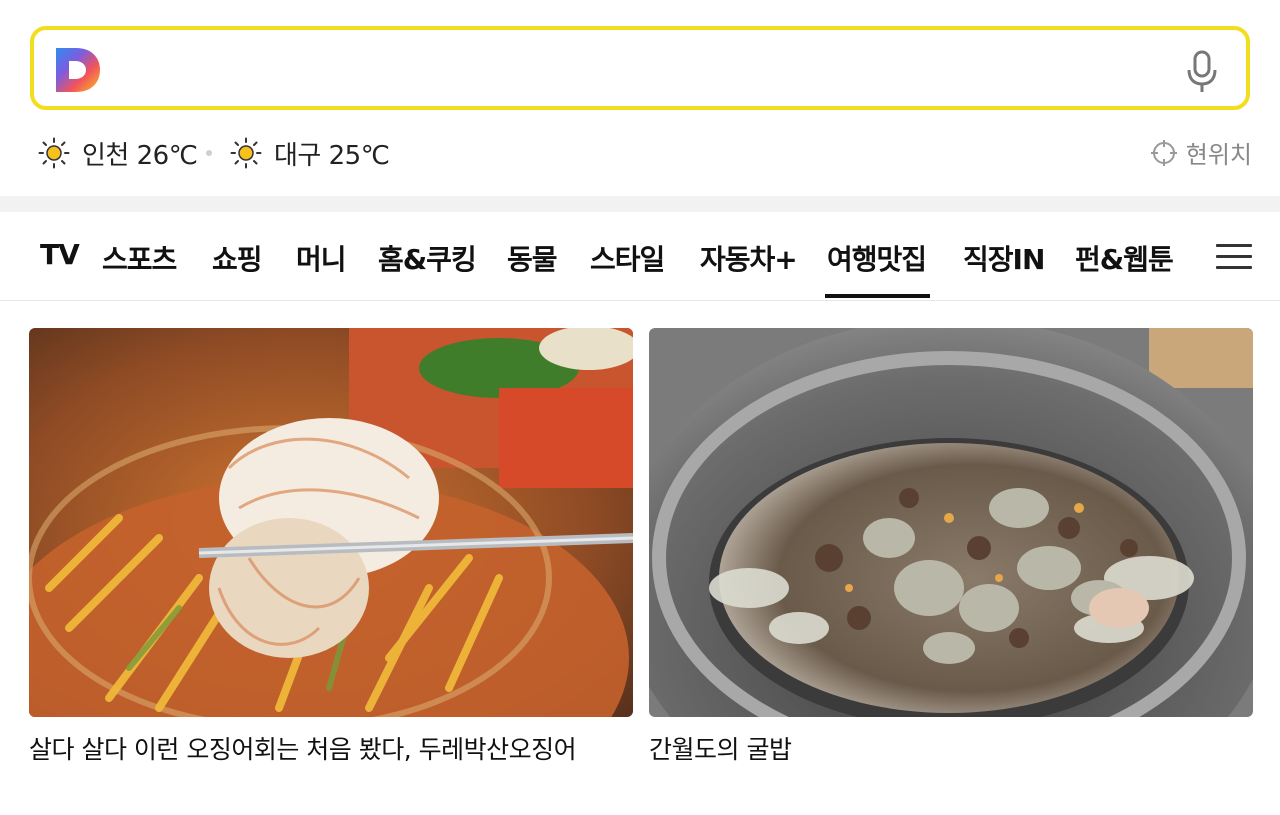 Image resolution: width=1280 pixels, height=815 pixels. Describe the element at coordinates (237, 258) in the screenshot. I see `tab-shopping: 쇼핑` at that location.